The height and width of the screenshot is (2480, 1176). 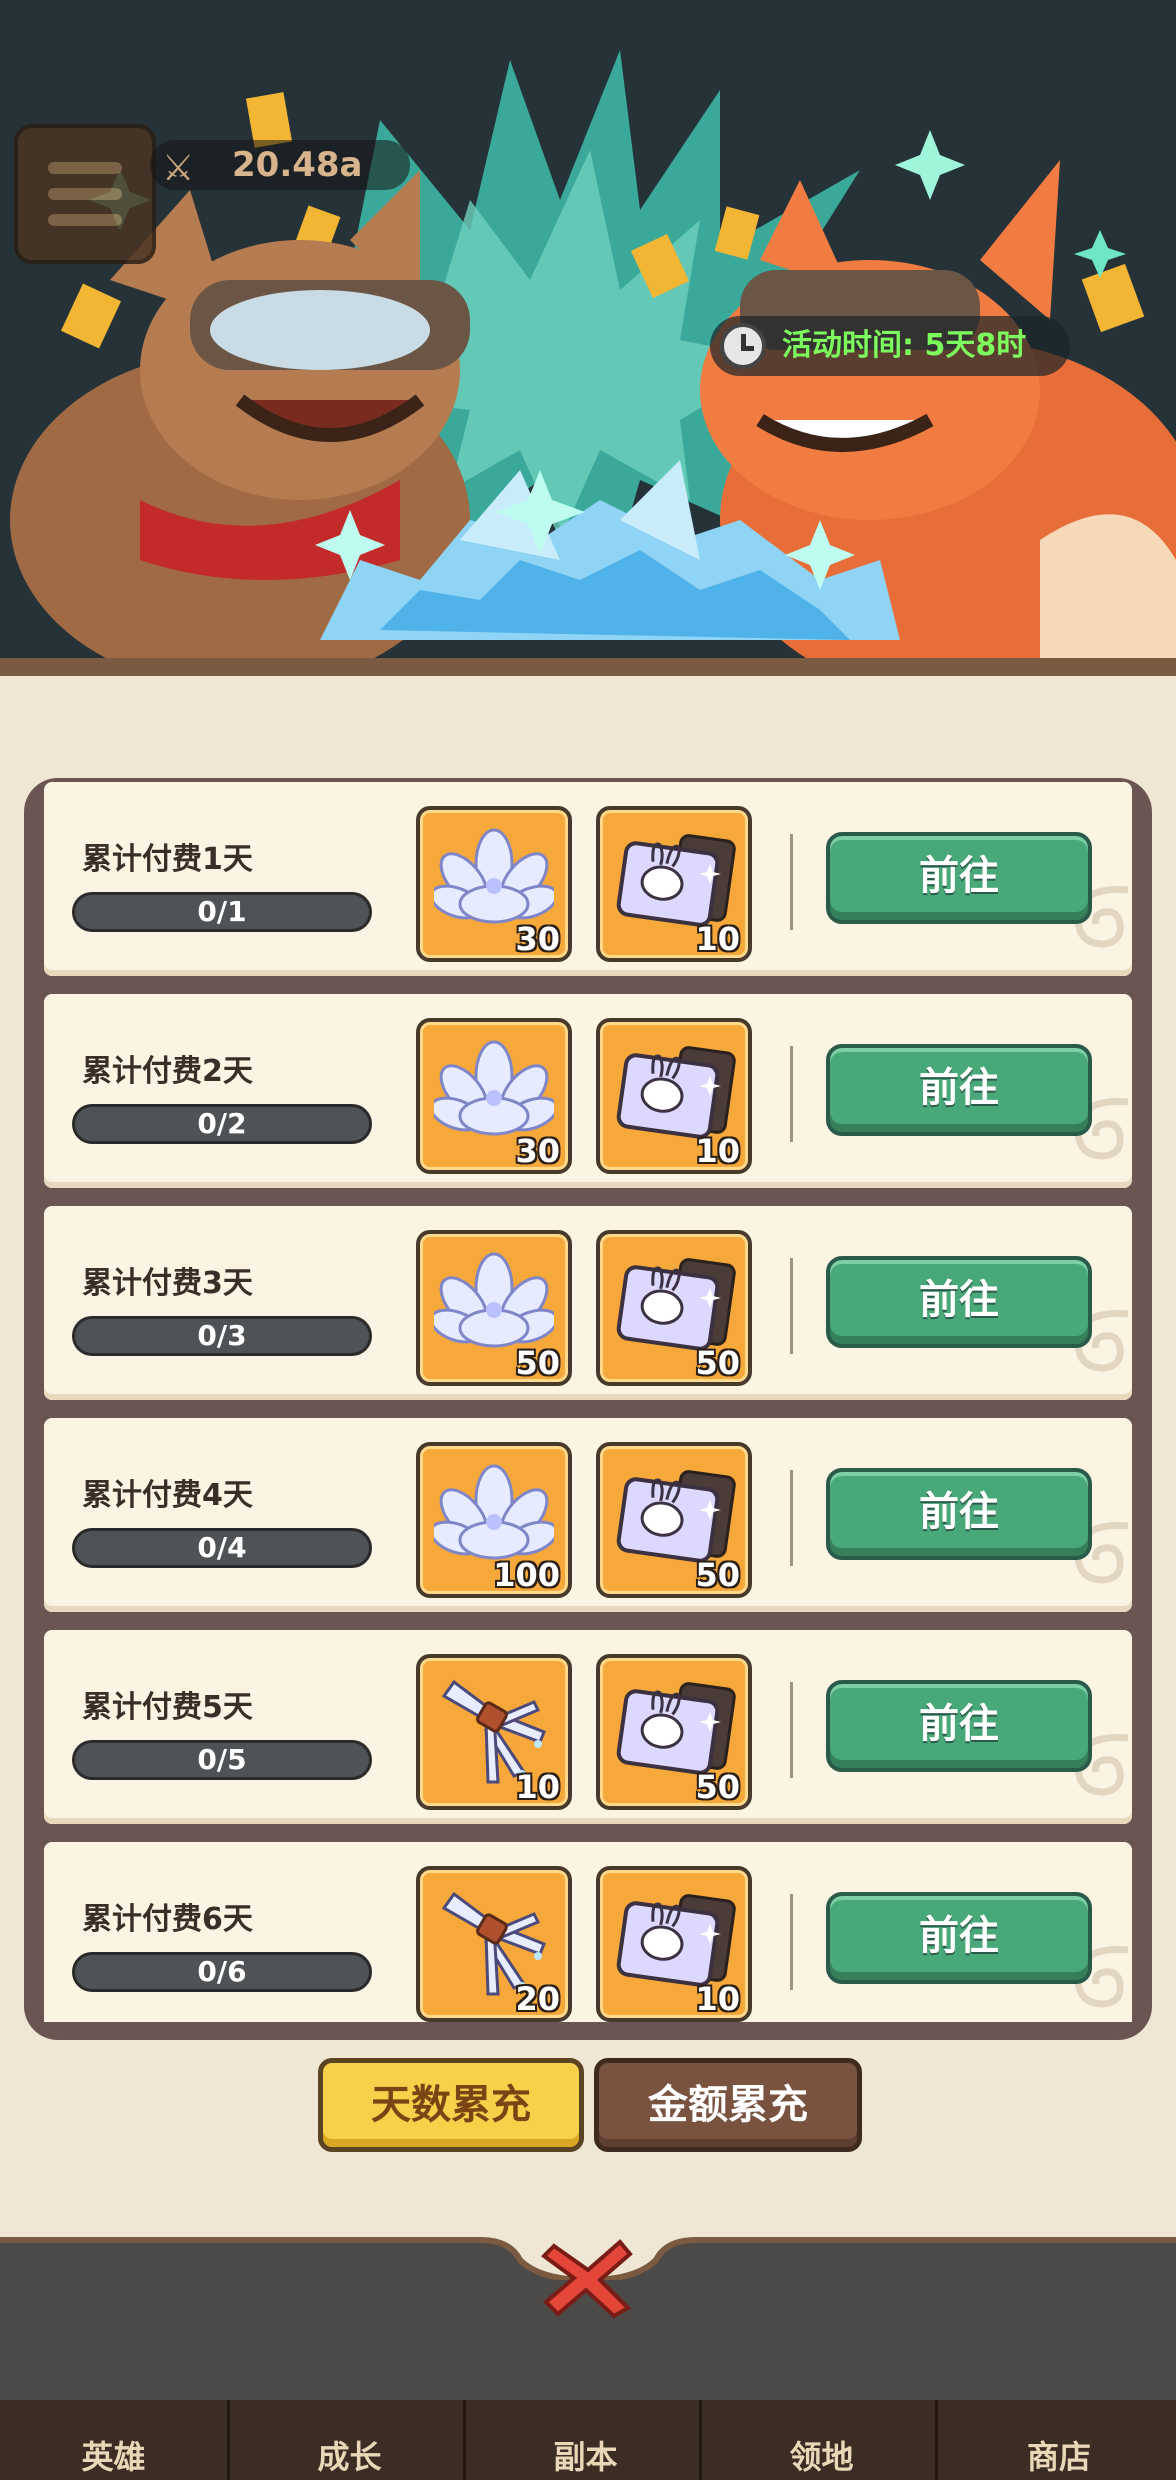 I want to click on progress-text: 0/5, so click(x=222, y=1759).